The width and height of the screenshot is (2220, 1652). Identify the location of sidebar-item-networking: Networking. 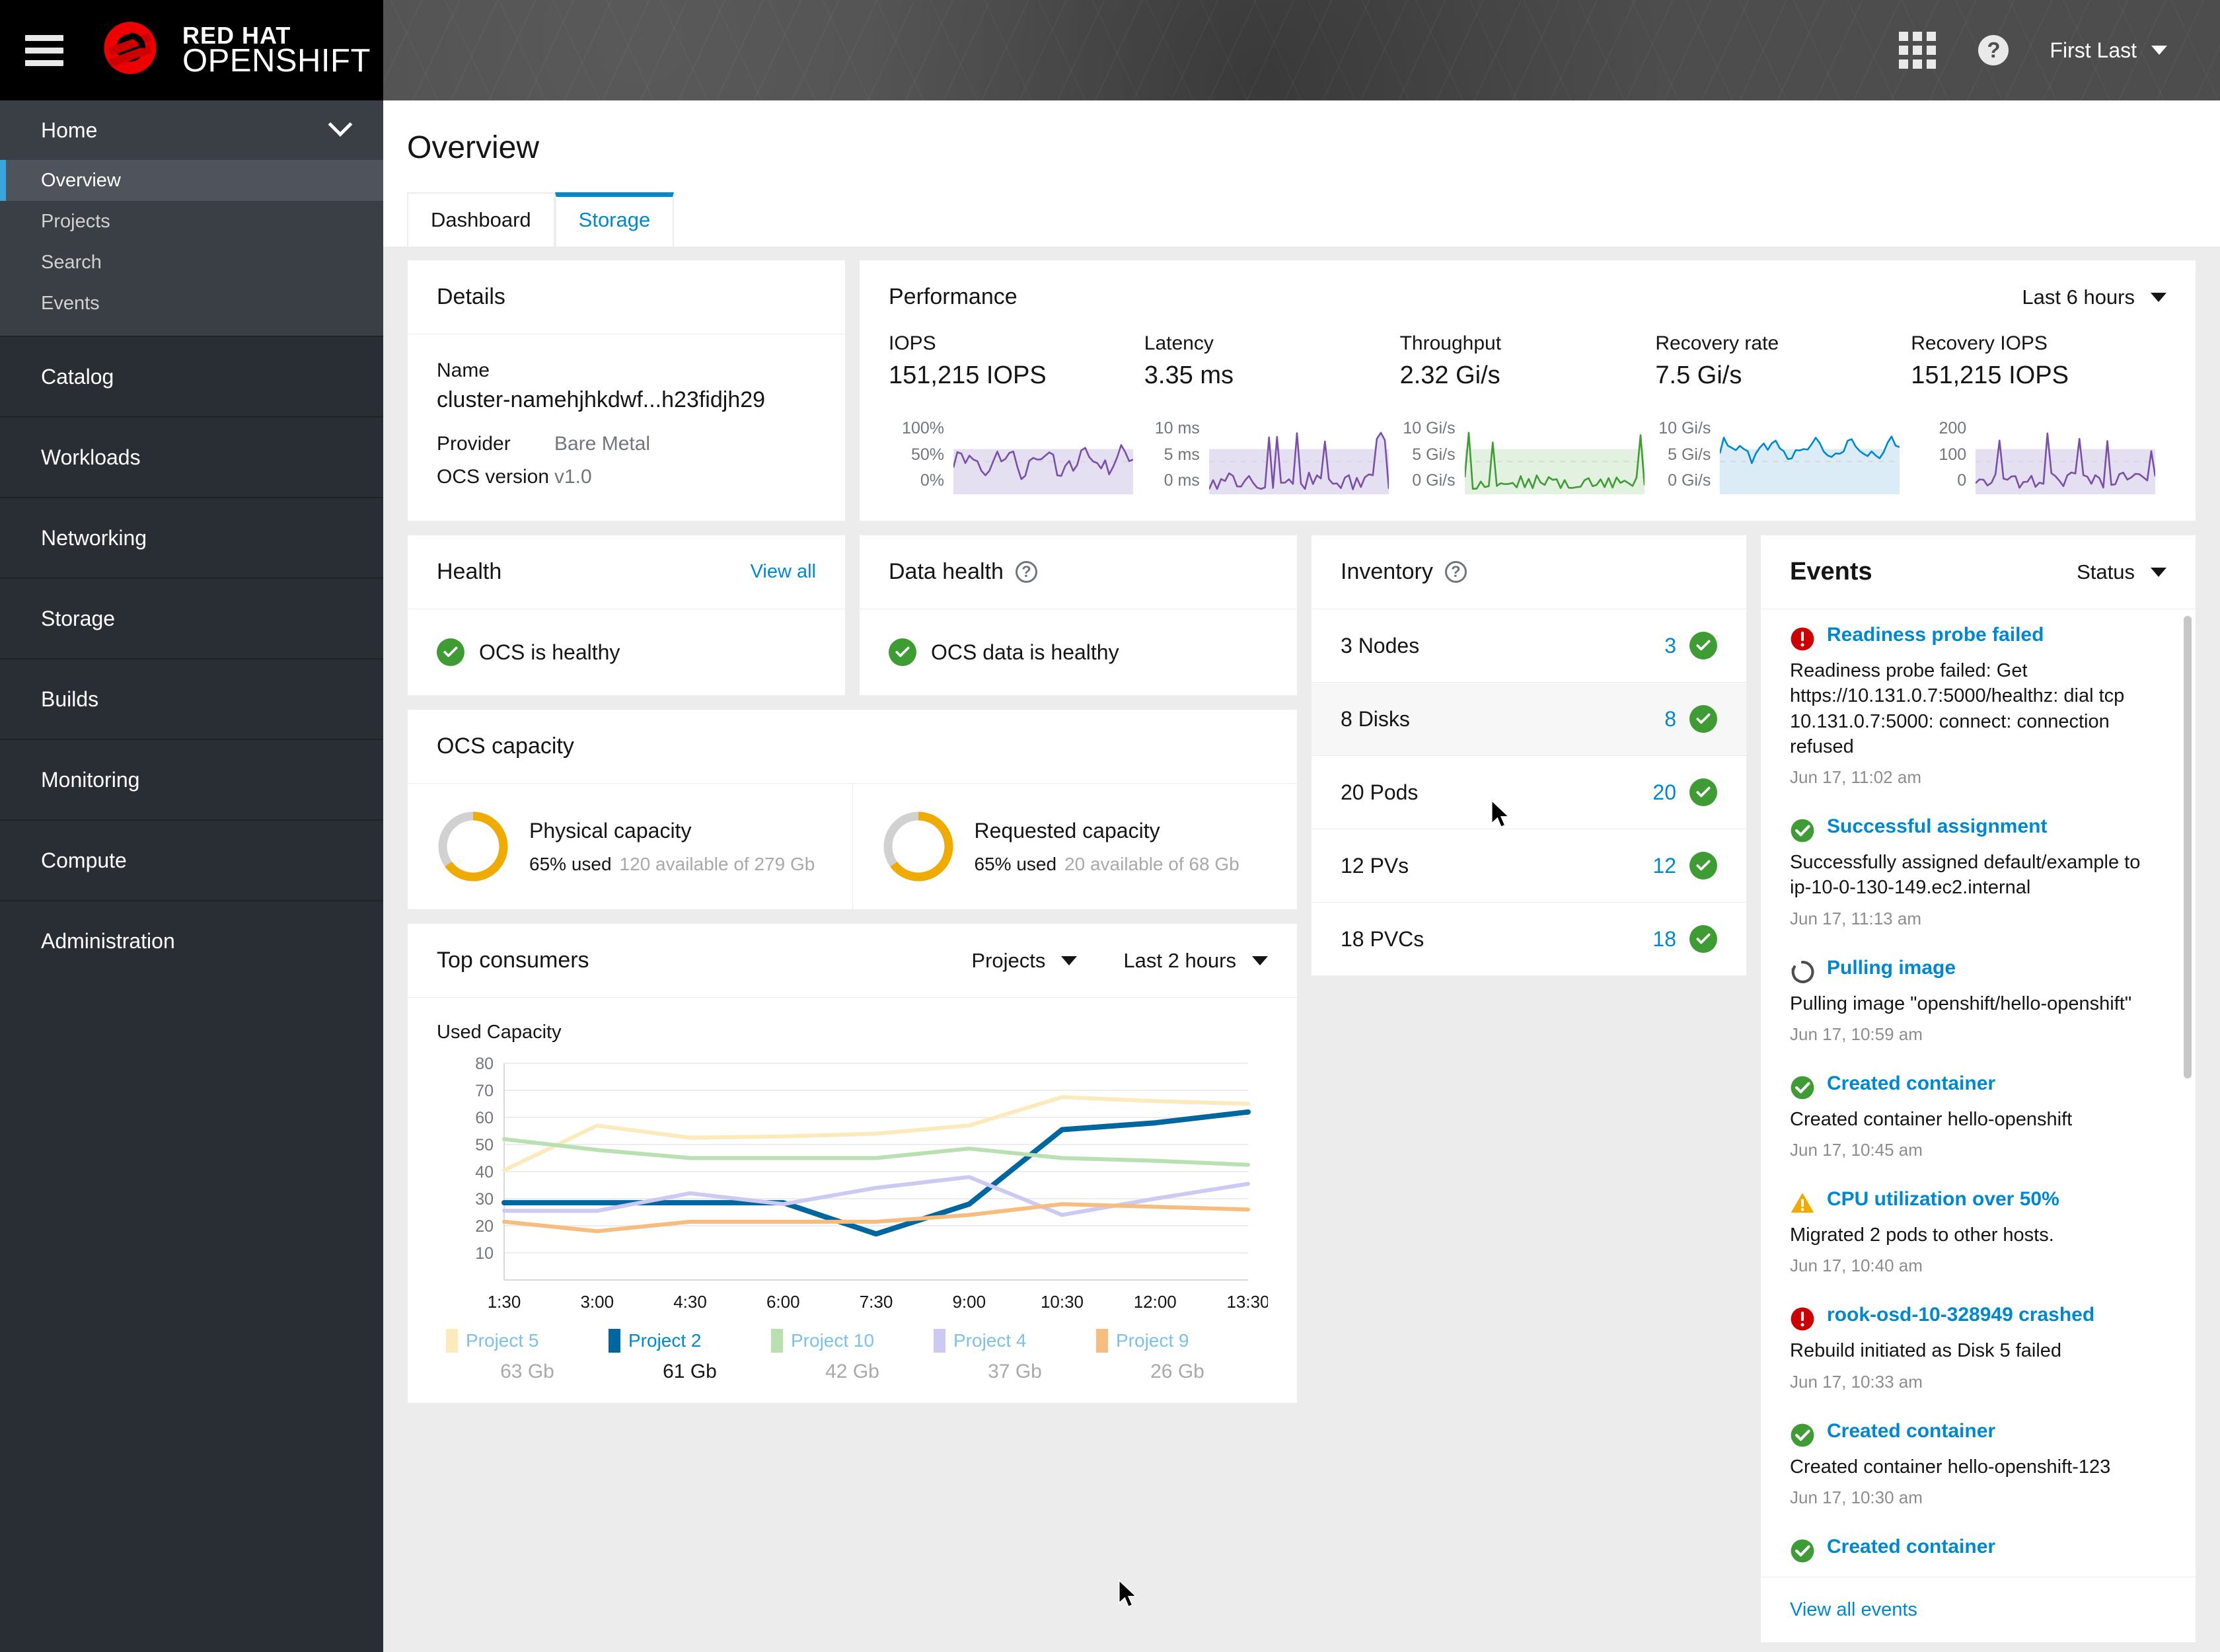
(192, 538).